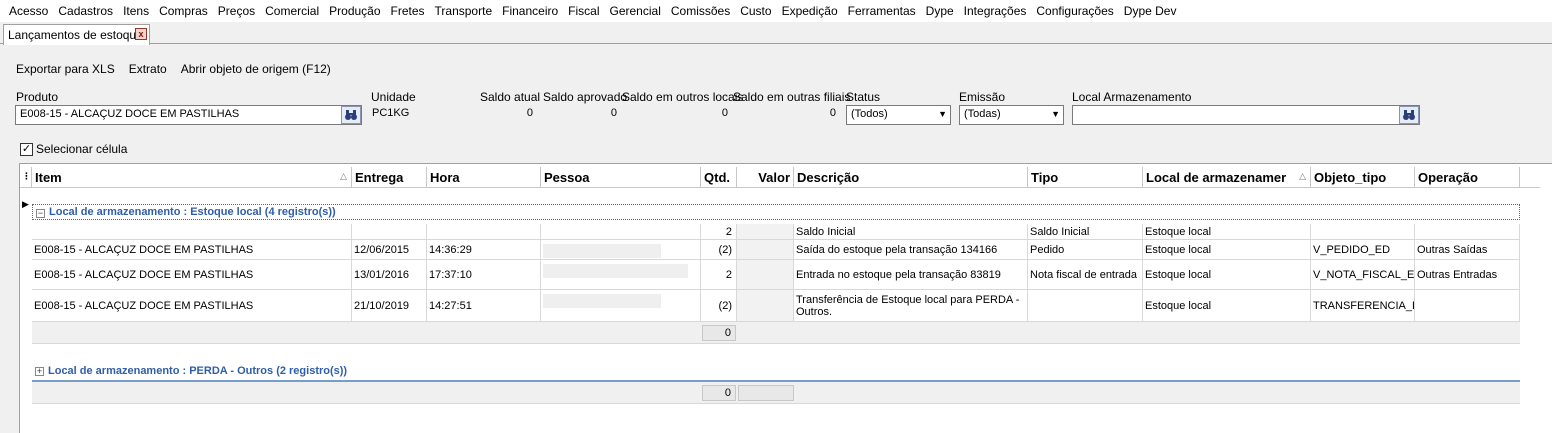 The image size is (1552, 433). Describe the element at coordinates (28, 11) in the screenshot. I see `menu-item-acesso: Acesso` at that location.